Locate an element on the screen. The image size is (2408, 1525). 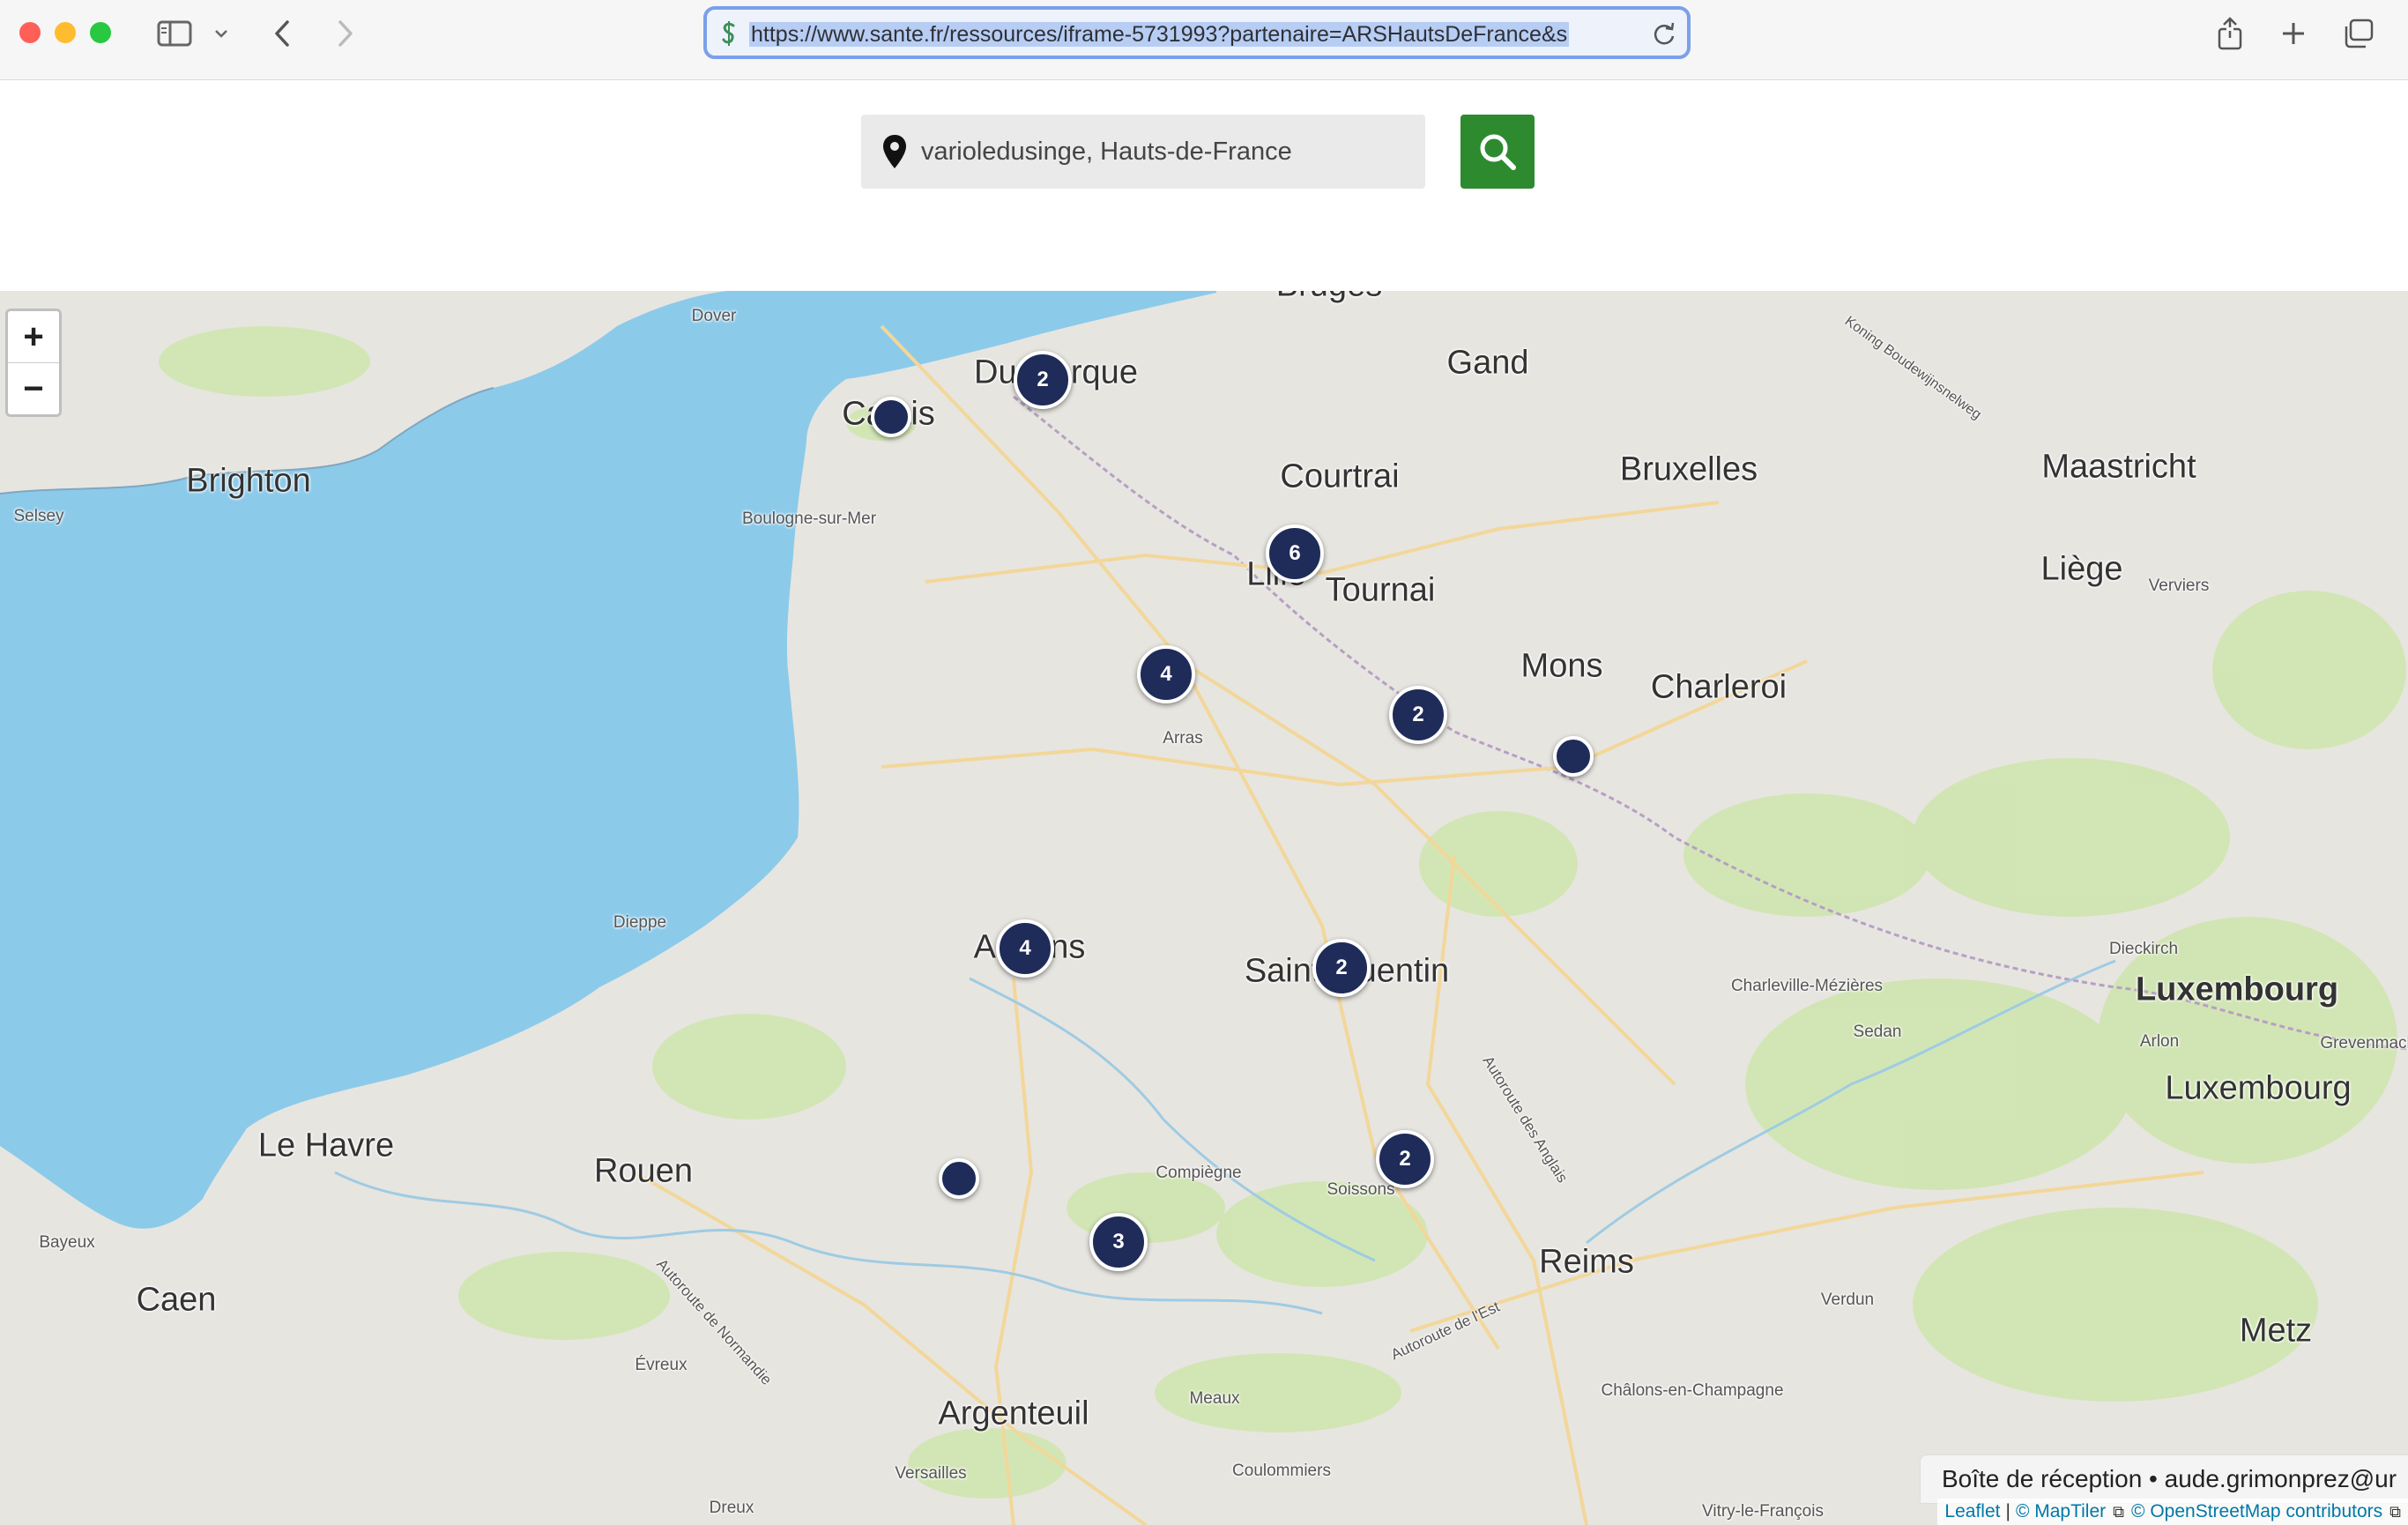
map-label: Le Havre is located at coordinates (326, 1146).